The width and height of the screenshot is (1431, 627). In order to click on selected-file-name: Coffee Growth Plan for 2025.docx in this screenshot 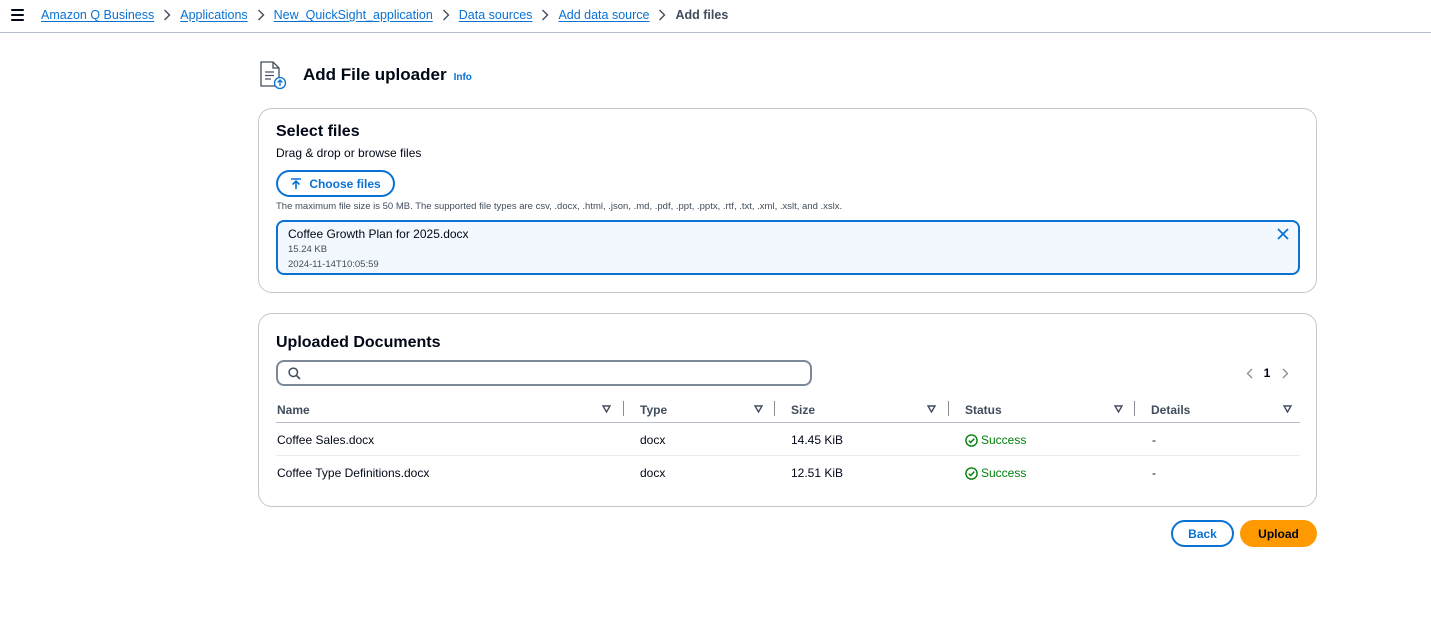, I will do `click(378, 234)`.